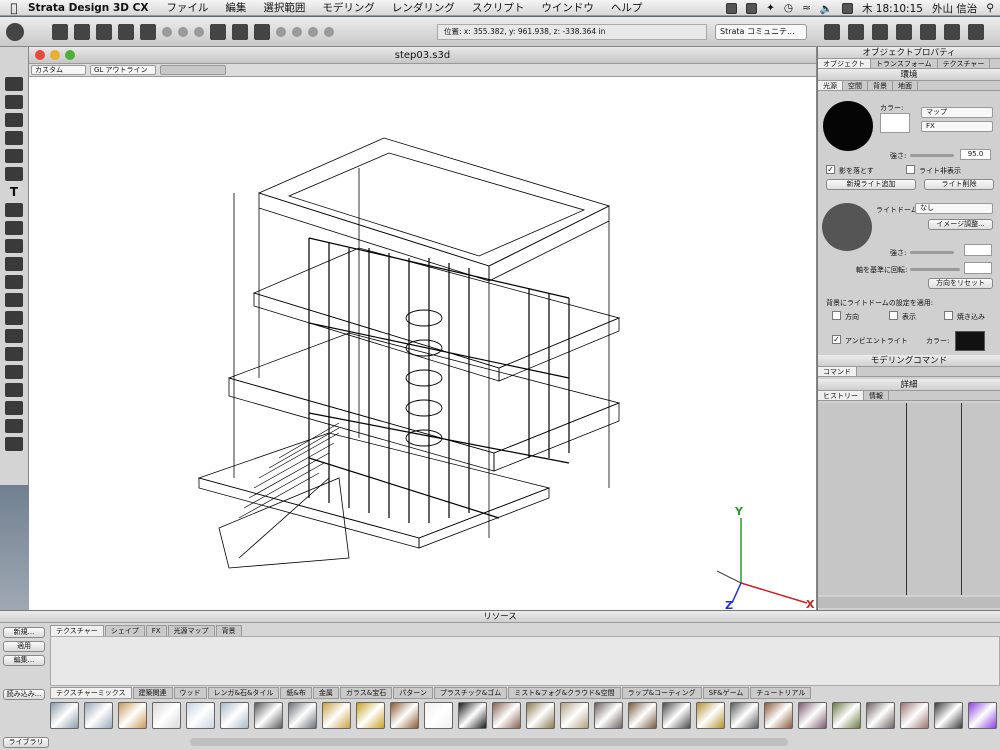 The height and width of the screenshot is (750, 1000). What do you see at coordinates (960, 283) in the screenshot?
I see `reset-direction-button: 方向をリセット` at bounding box center [960, 283].